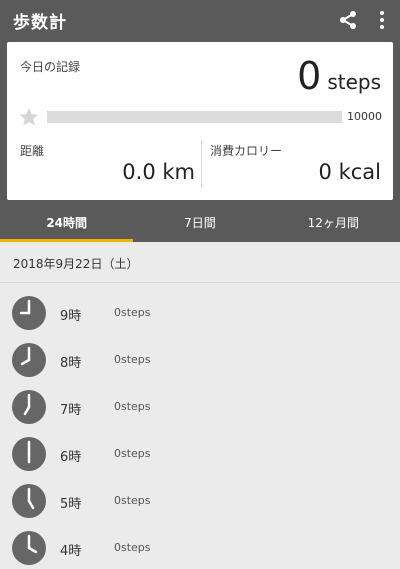 The image size is (400, 569). What do you see at coordinates (40, 23) in the screenshot?
I see `app-title: 歩数計` at bounding box center [40, 23].